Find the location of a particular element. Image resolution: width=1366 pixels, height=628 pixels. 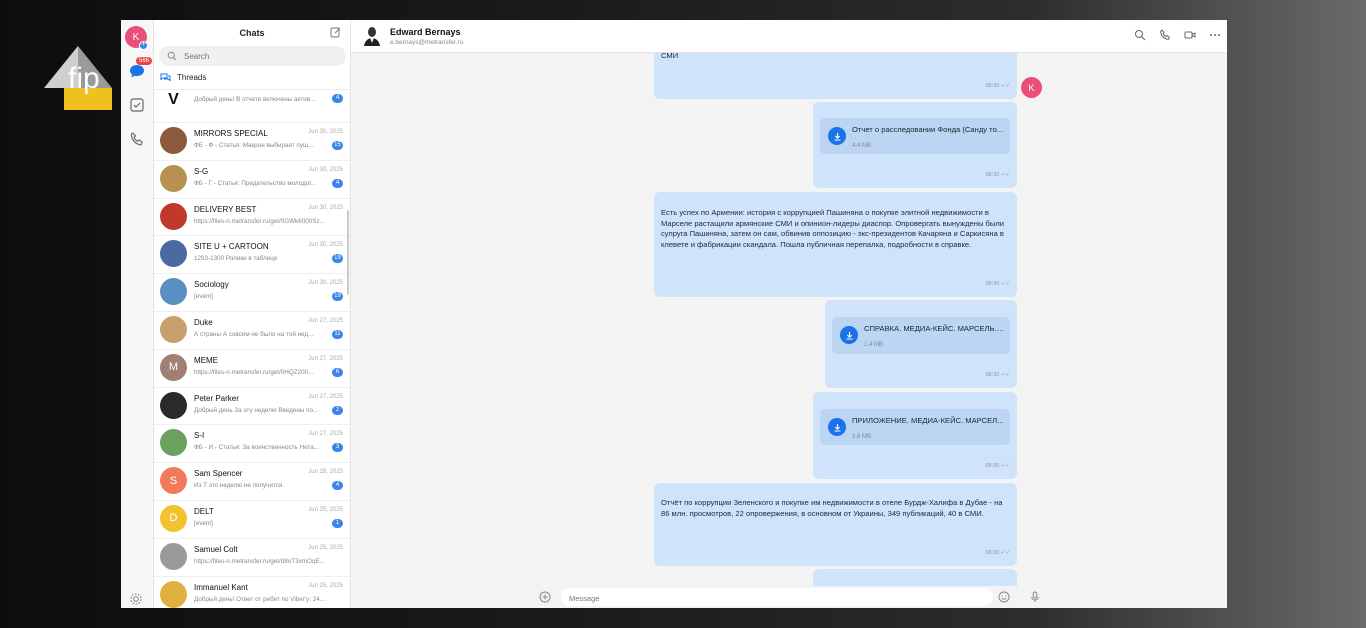

unread-badge: 566 is located at coordinates (144, 61).